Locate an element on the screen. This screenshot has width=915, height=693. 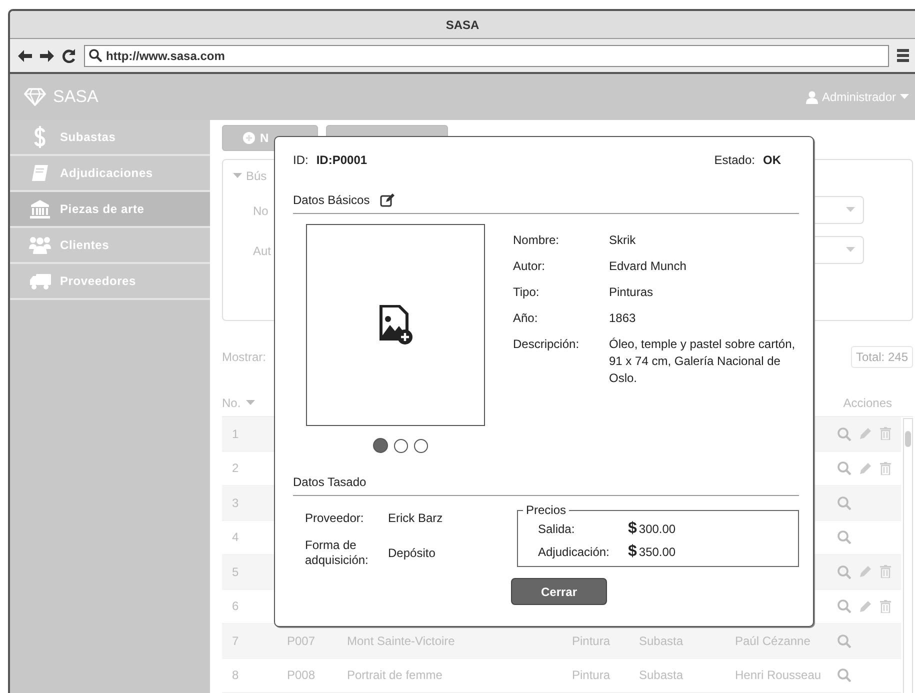
table-cell-text: P008 is located at coordinates (301, 675).